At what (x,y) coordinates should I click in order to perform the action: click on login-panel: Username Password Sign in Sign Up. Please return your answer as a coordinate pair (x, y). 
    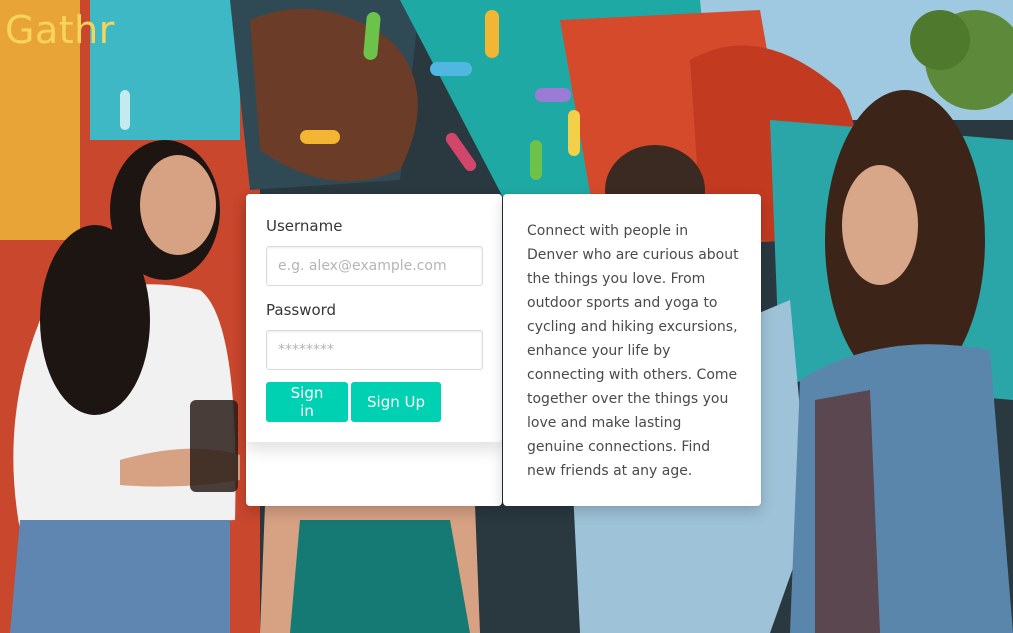
    Looking at the image, I should click on (374, 350).